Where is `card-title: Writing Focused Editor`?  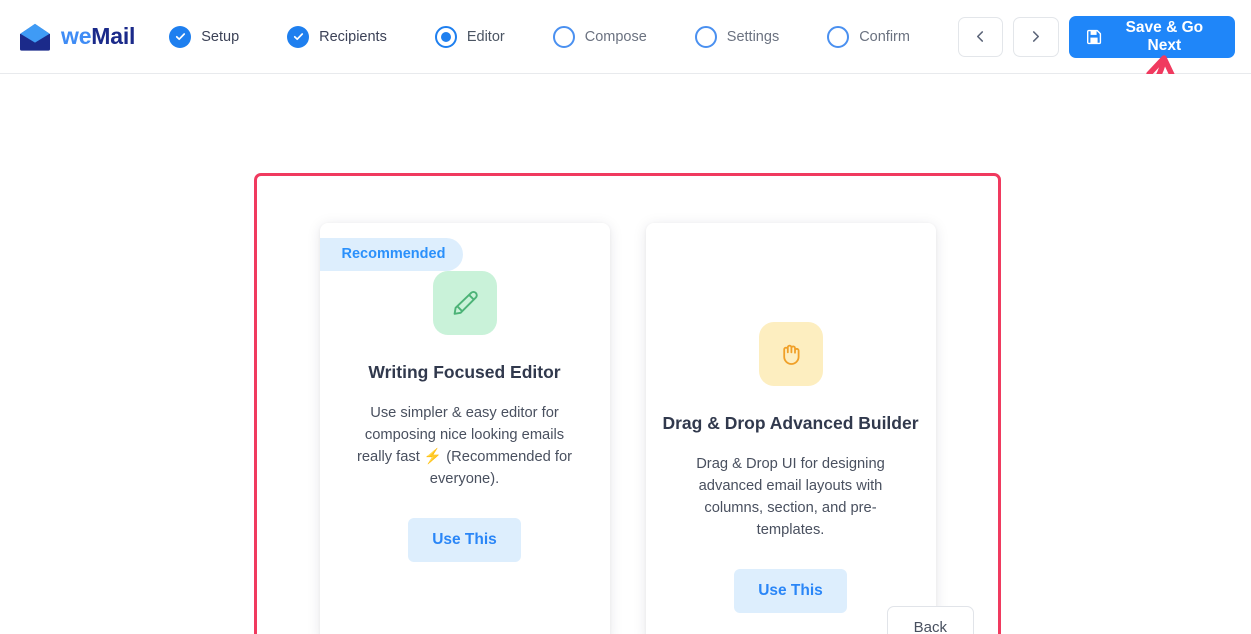 card-title: Writing Focused Editor is located at coordinates (464, 372).